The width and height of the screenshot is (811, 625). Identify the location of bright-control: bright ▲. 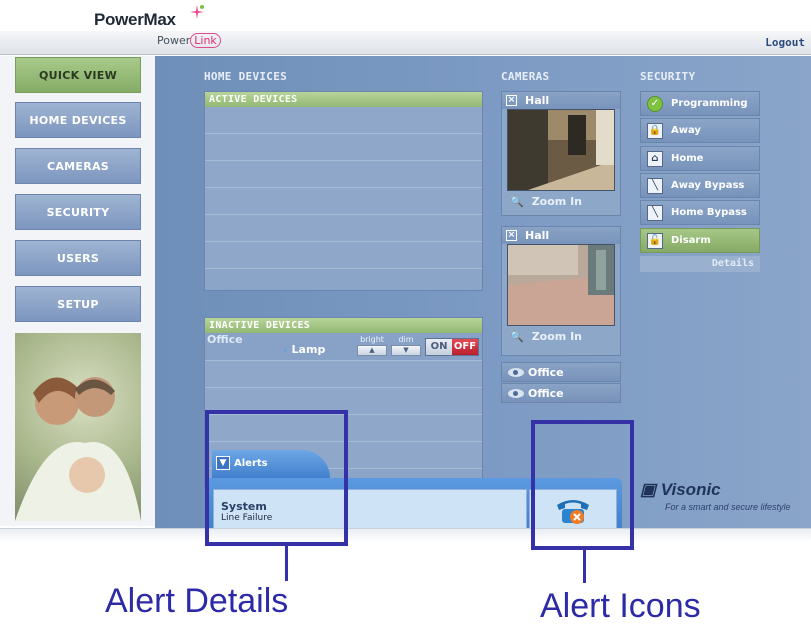
(372, 346).